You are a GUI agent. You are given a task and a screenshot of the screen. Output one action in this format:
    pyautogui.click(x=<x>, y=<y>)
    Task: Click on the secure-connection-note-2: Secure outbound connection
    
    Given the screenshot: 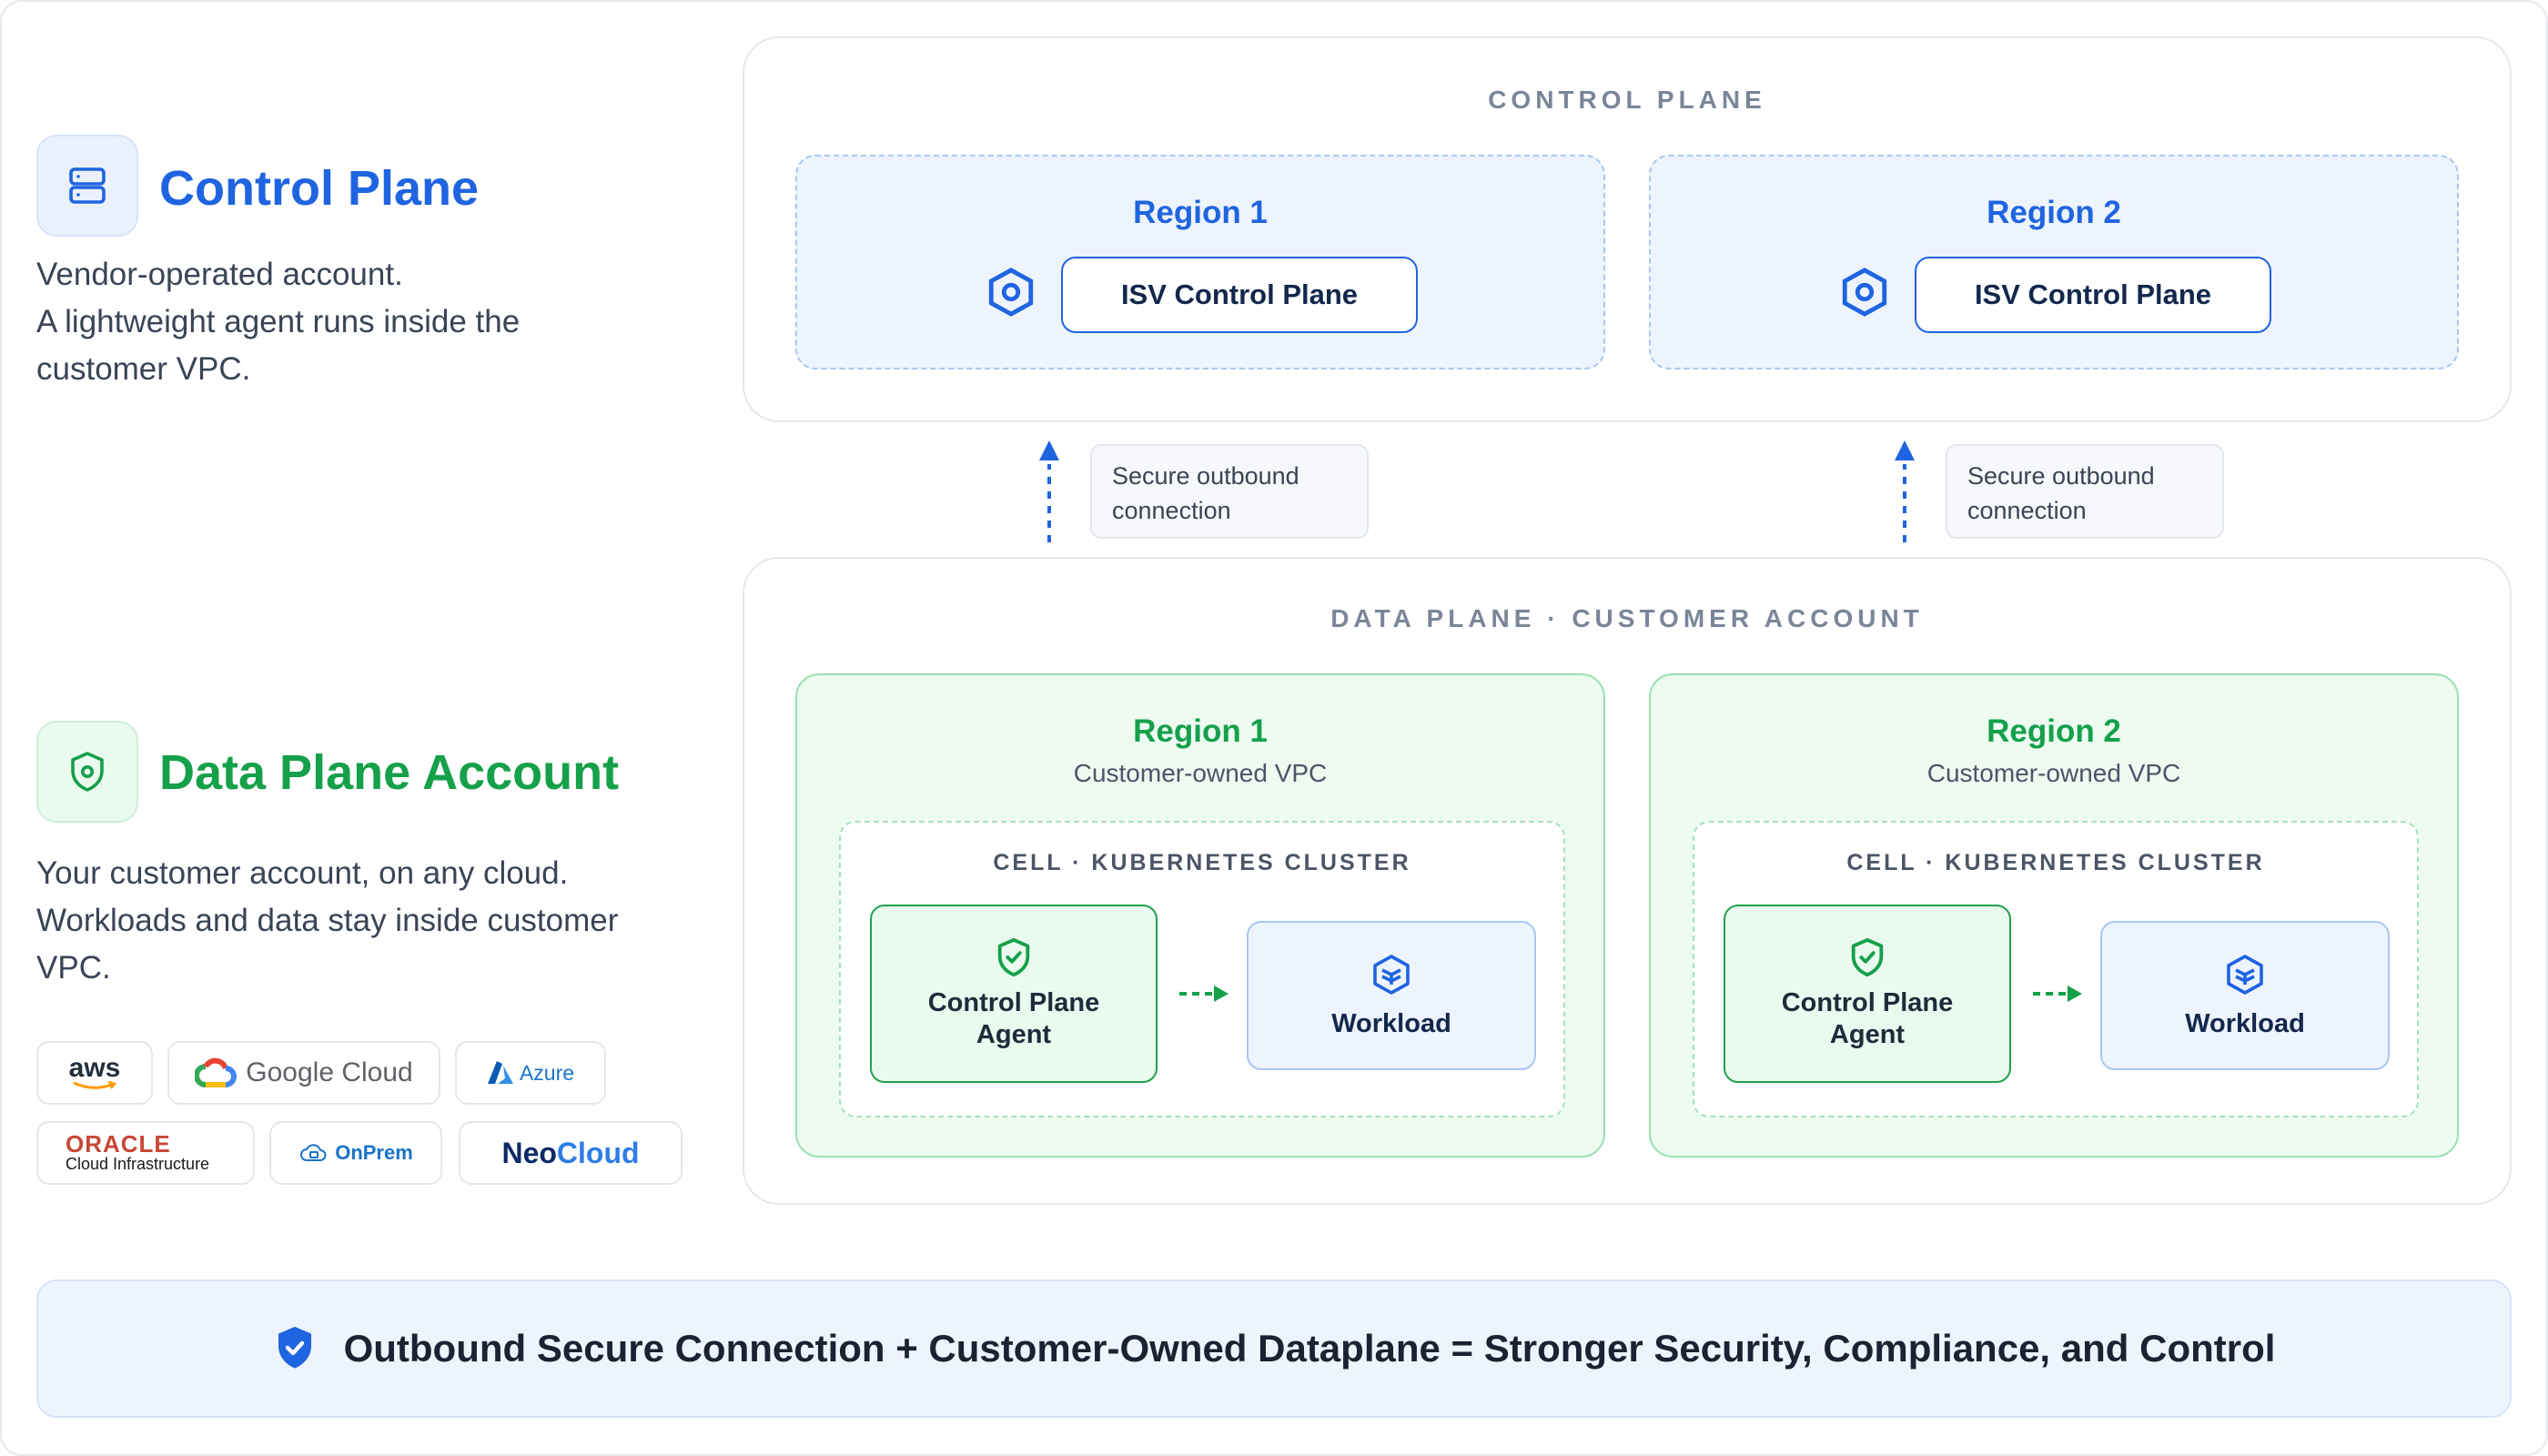 What is the action you would take?
    pyautogui.click(x=2085, y=491)
    